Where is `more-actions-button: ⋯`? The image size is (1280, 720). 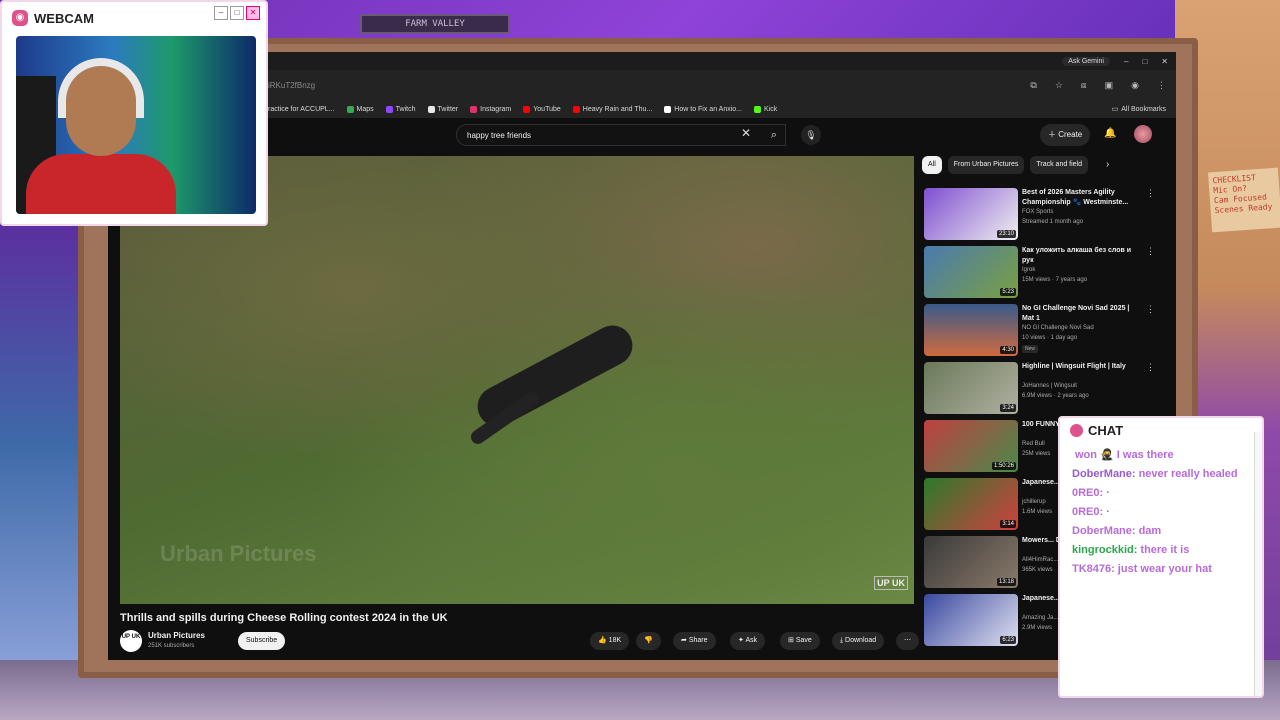 more-actions-button: ⋯ is located at coordinates (907, 641).